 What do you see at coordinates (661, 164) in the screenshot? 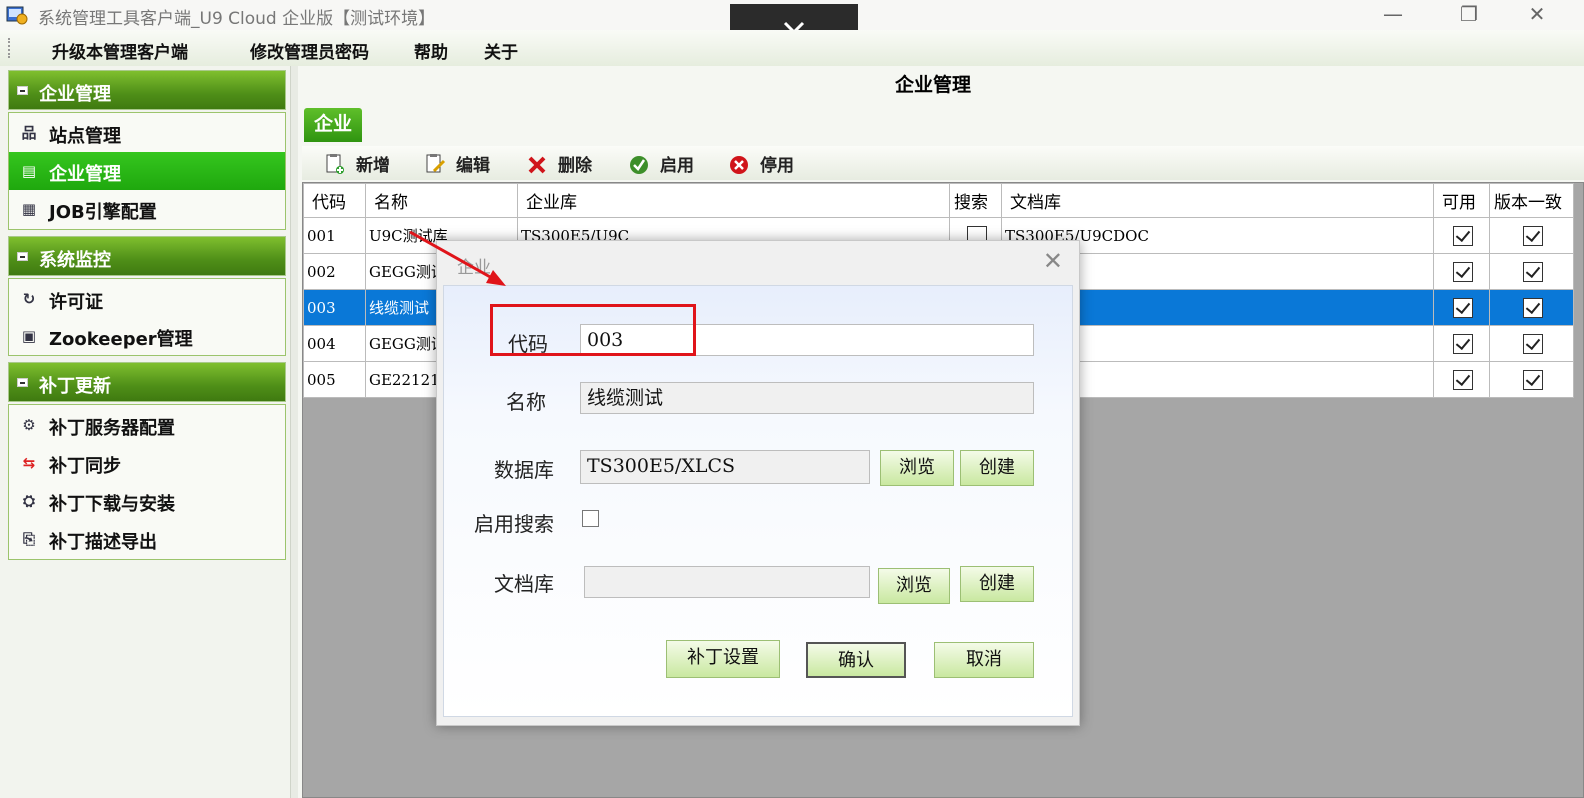
I see `enable-button: 启用` at bounding box center [661, 164].